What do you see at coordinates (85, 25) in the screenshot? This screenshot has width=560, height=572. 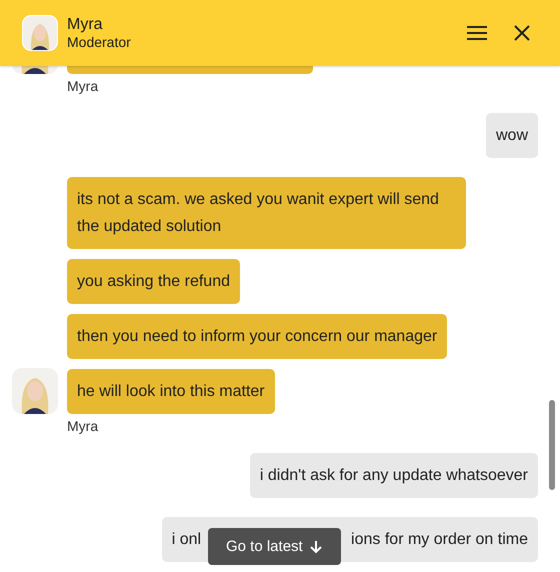 I see `contact-name: Myra` at bounding box center [85, 25].